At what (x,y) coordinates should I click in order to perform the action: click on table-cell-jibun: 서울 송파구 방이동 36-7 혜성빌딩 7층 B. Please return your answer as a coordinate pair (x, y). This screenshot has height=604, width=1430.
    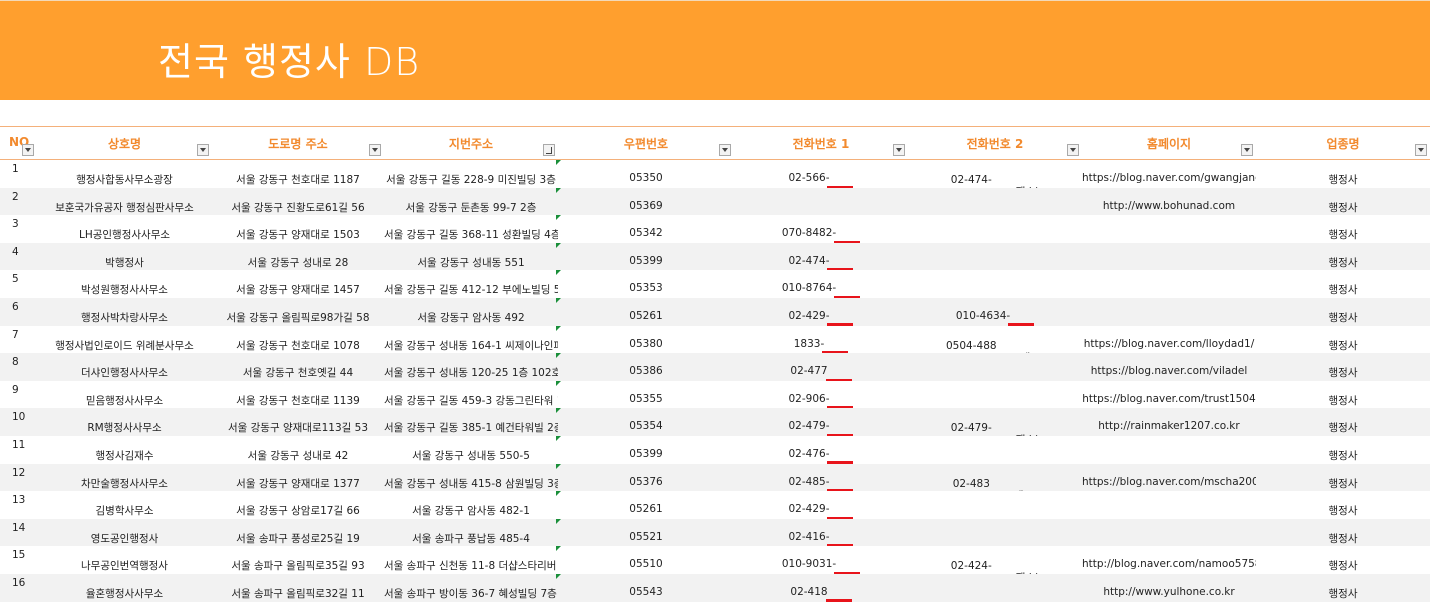
    Looking at the image, I should click on (471, 588).